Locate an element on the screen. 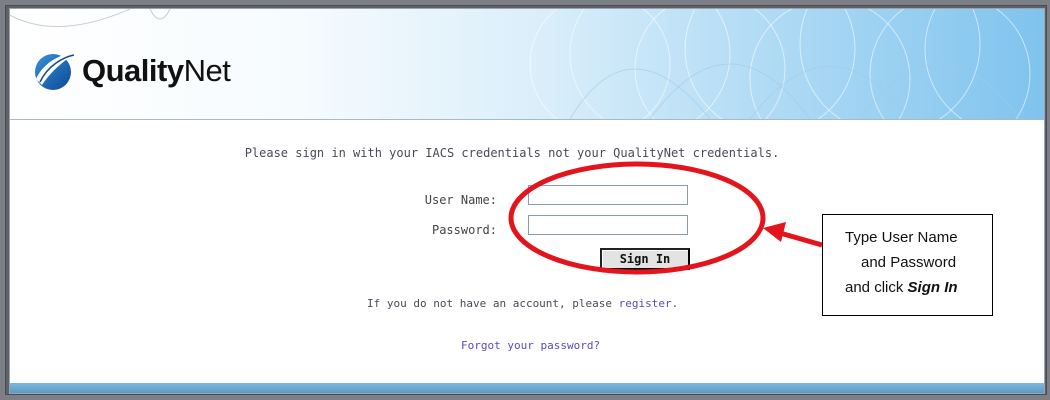 This screenshot has width=1050, height=400. brand-name-bold: Quality is located at coordinates (133, 70).